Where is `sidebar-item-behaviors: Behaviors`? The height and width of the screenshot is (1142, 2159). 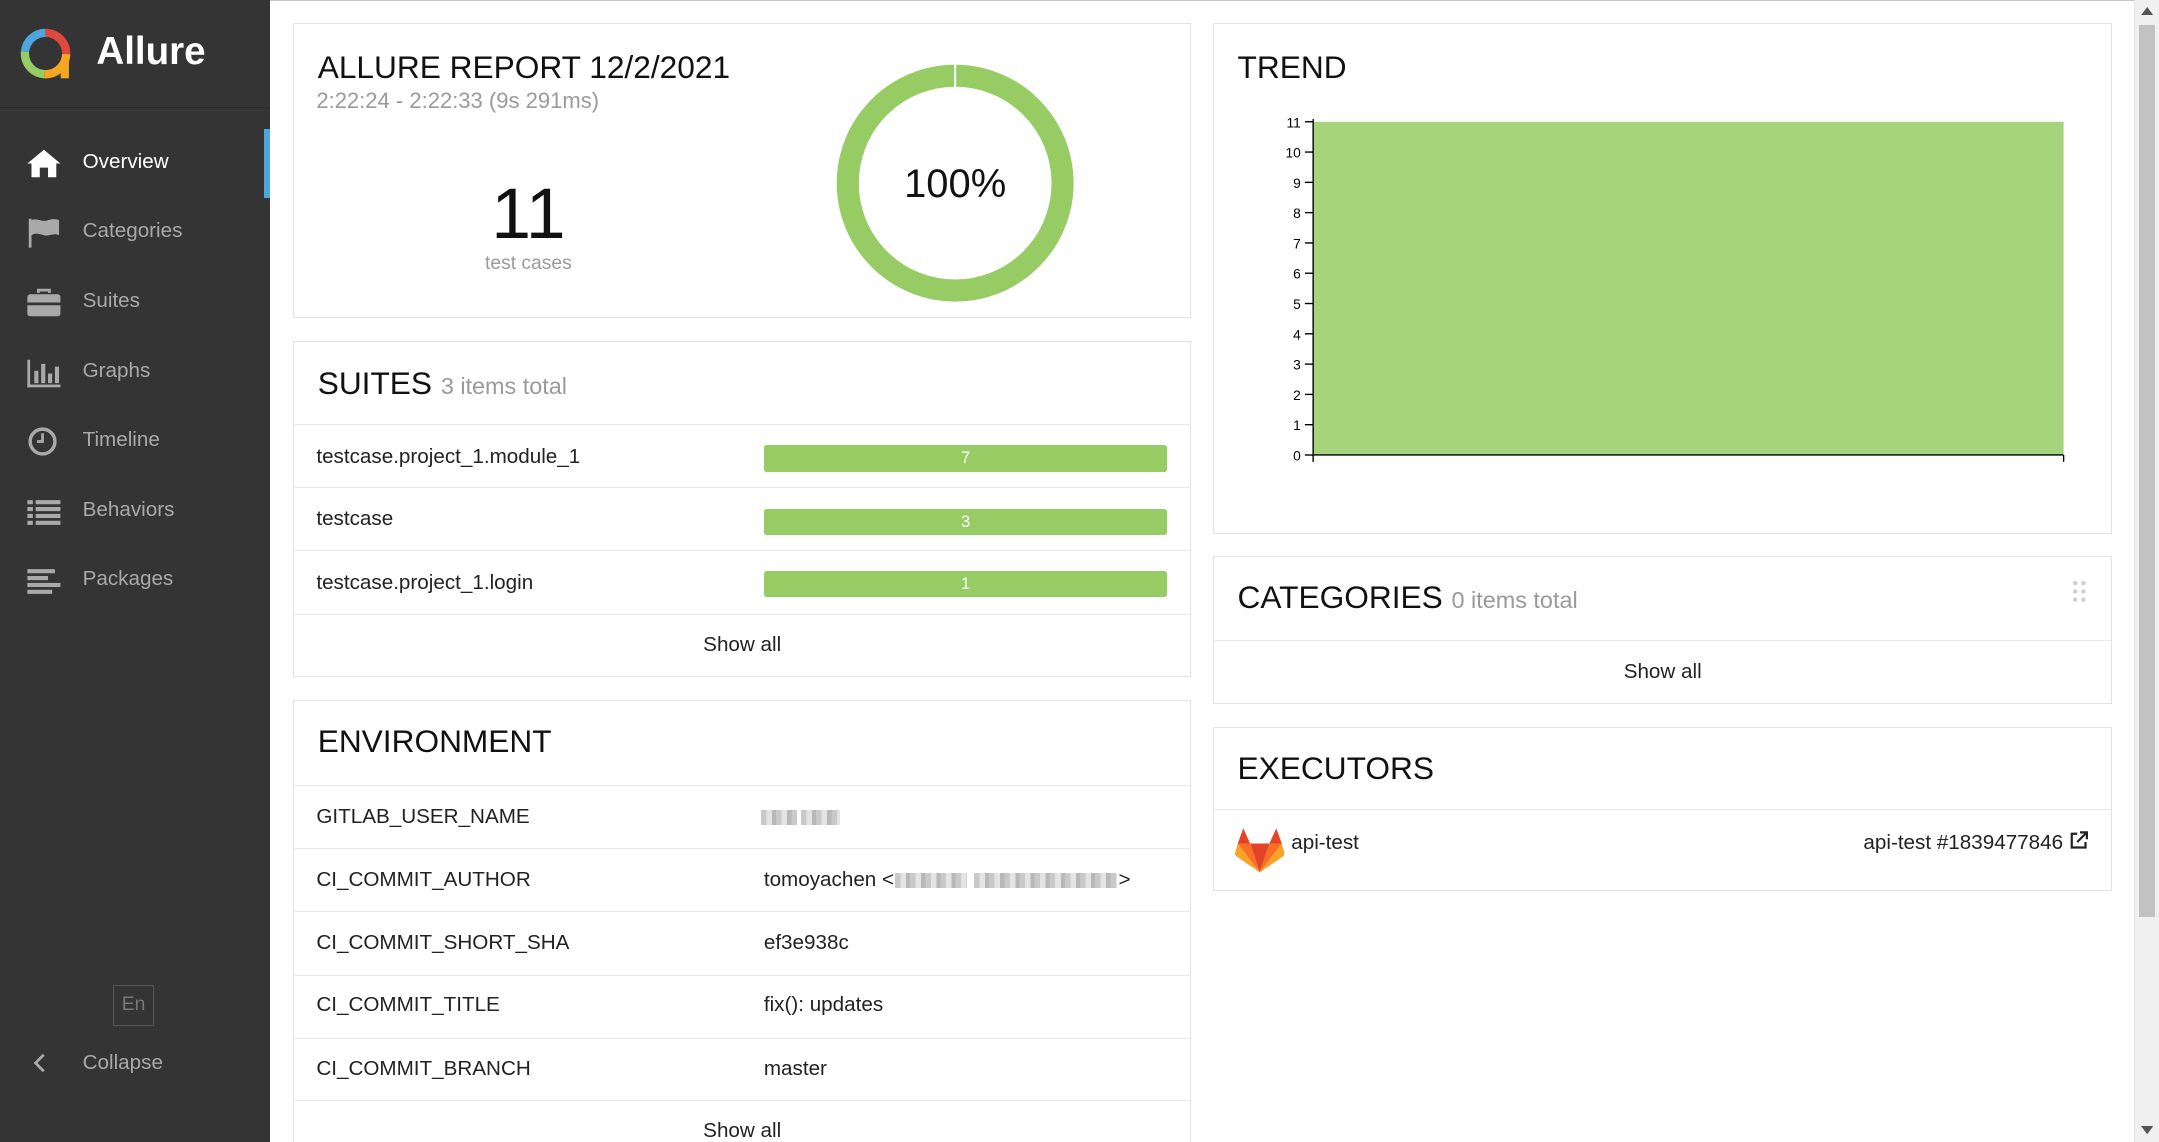 sidebar-item-behaviors: Behaviors is located at coordinates (135, 512).